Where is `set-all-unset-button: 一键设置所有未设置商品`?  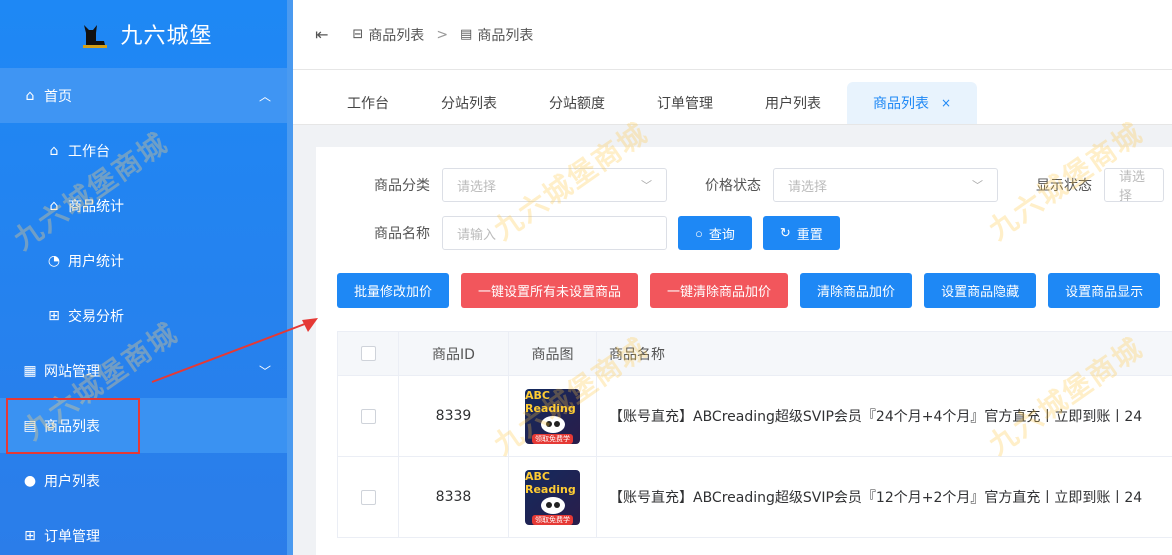 set-all-unset-button: 一键设置所有未设置商品 is located at coordinates (550, 290).